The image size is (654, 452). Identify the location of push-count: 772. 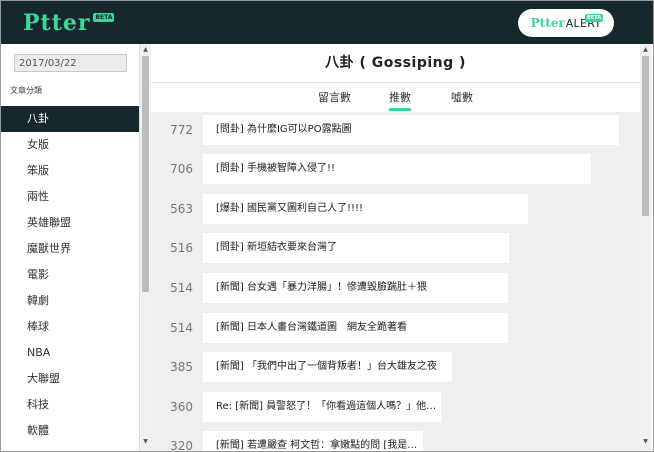
(181, 130).